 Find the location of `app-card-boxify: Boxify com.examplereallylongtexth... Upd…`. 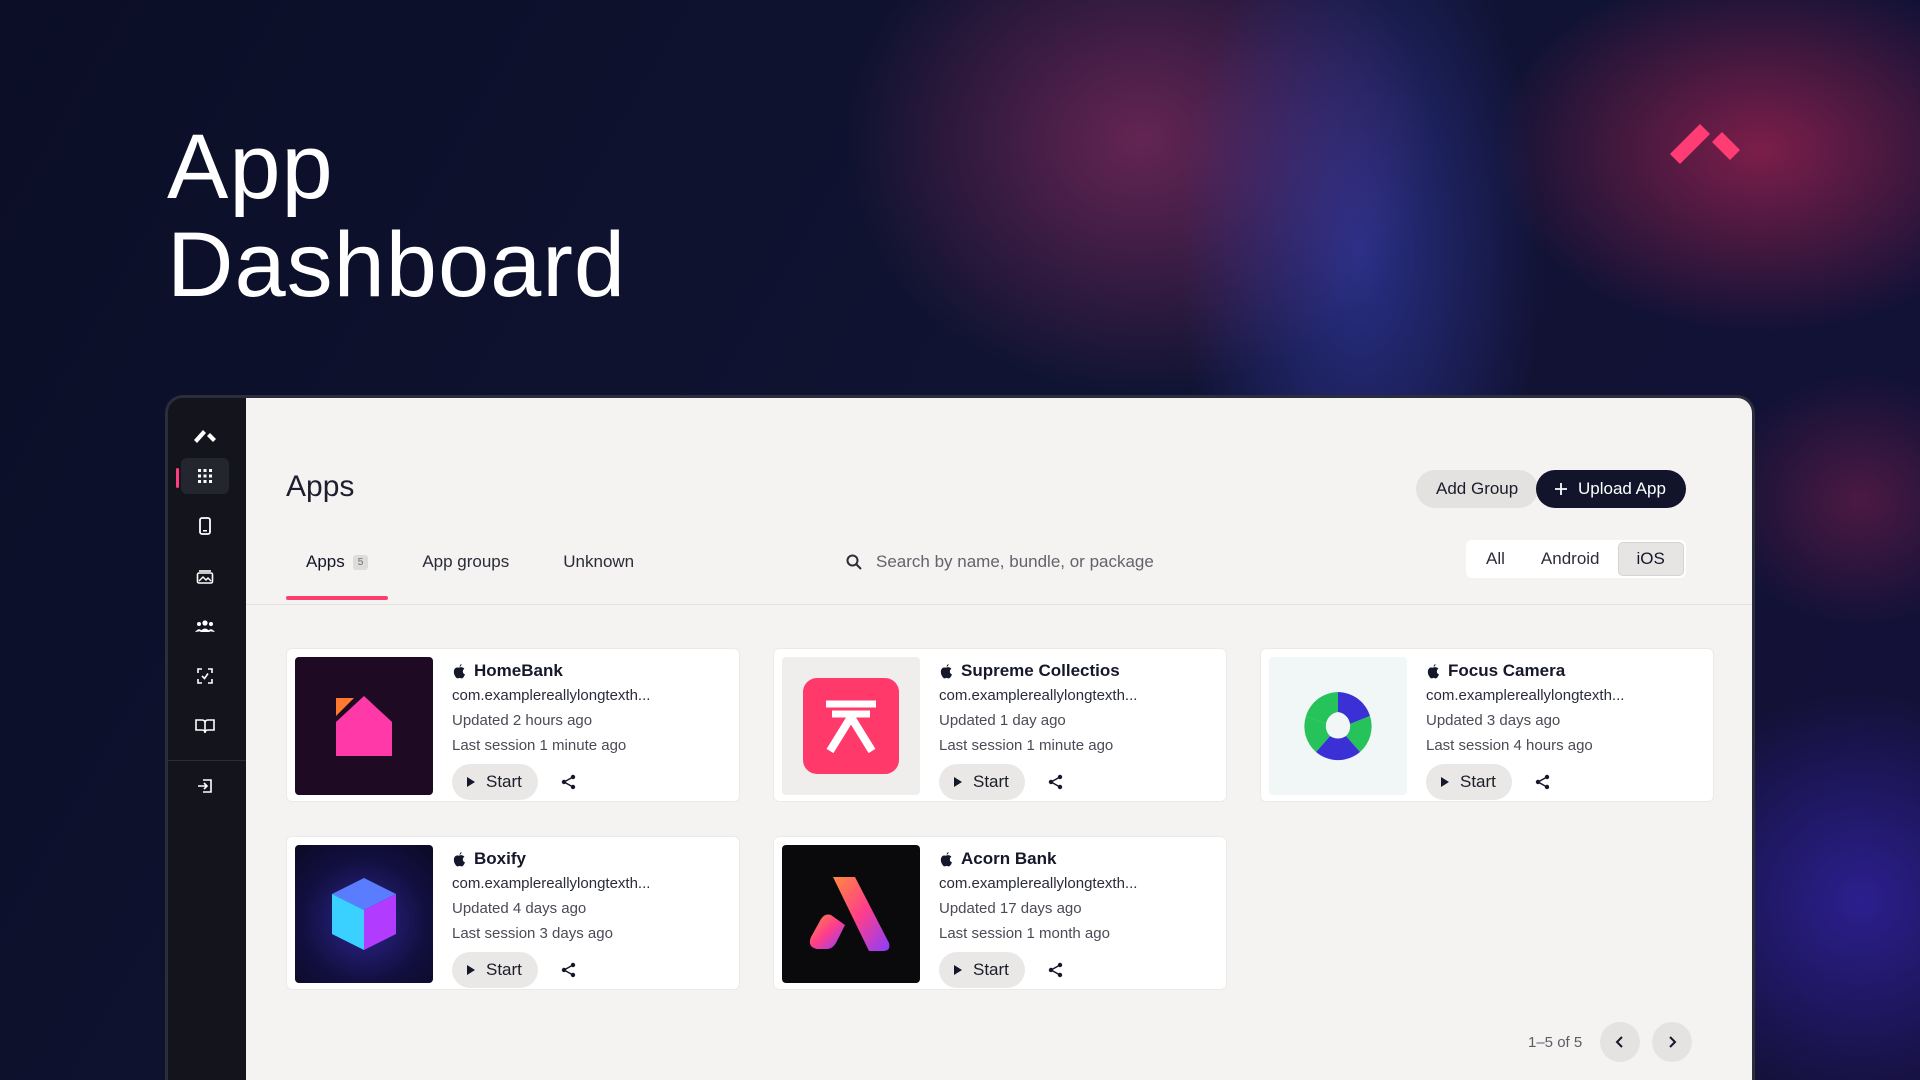

app-card-boxify: Boxify com.examplereallylongtexth... Upd… is located at coordinates (513, 913).